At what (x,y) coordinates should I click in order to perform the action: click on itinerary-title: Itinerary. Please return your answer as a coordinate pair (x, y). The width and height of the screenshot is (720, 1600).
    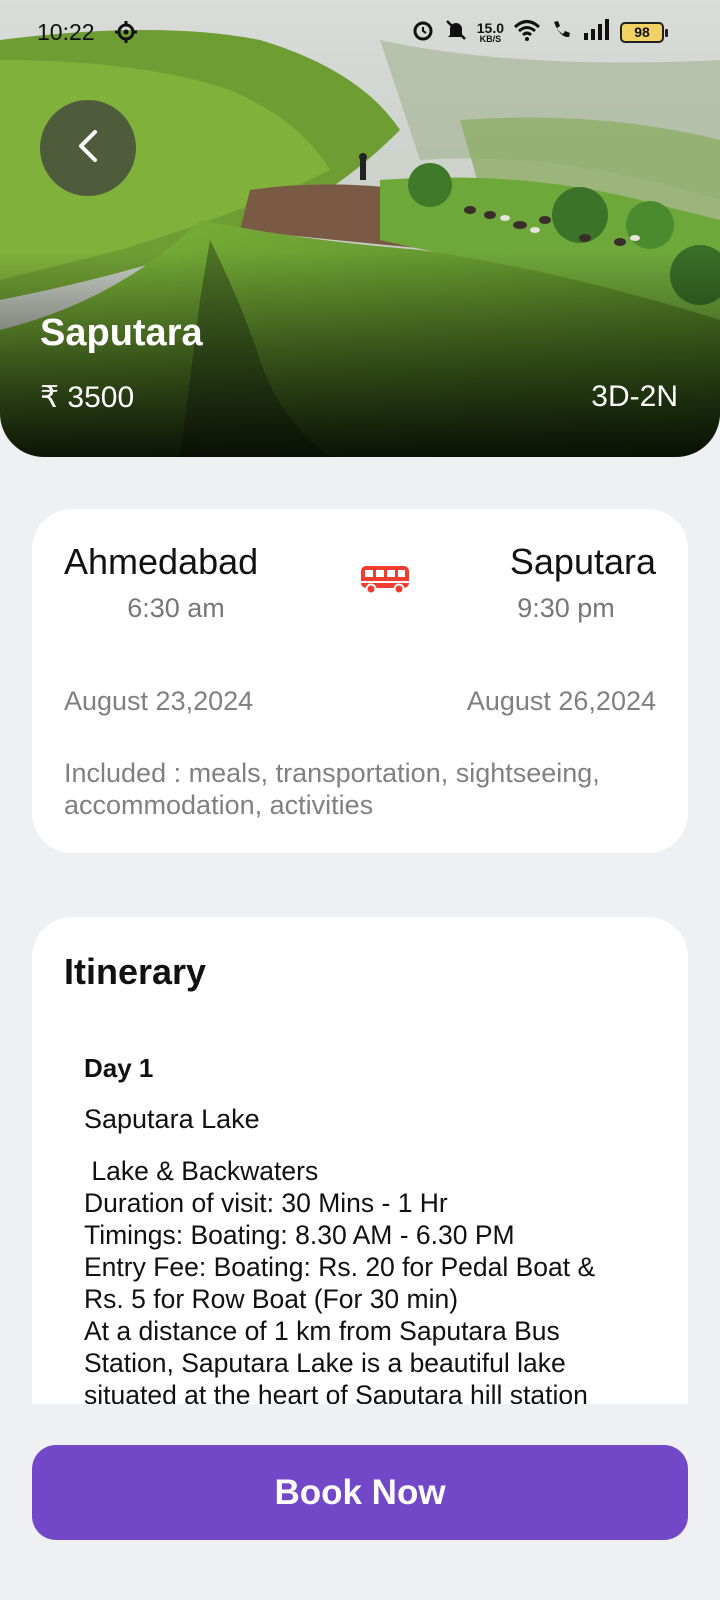
    Looking at the image, I should click on (135, 971).